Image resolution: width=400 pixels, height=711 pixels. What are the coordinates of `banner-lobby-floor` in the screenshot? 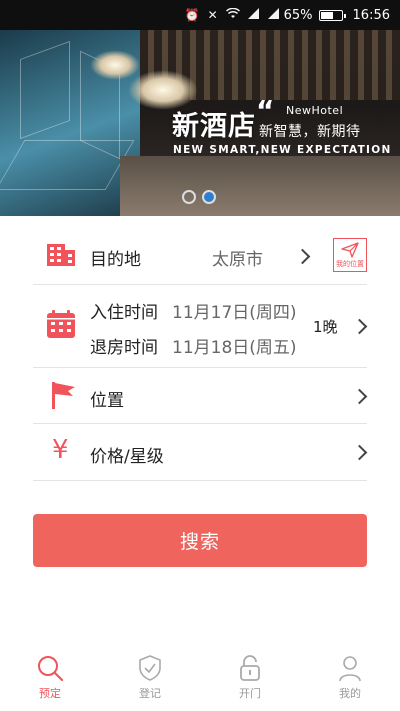 It's located at (260, 186).